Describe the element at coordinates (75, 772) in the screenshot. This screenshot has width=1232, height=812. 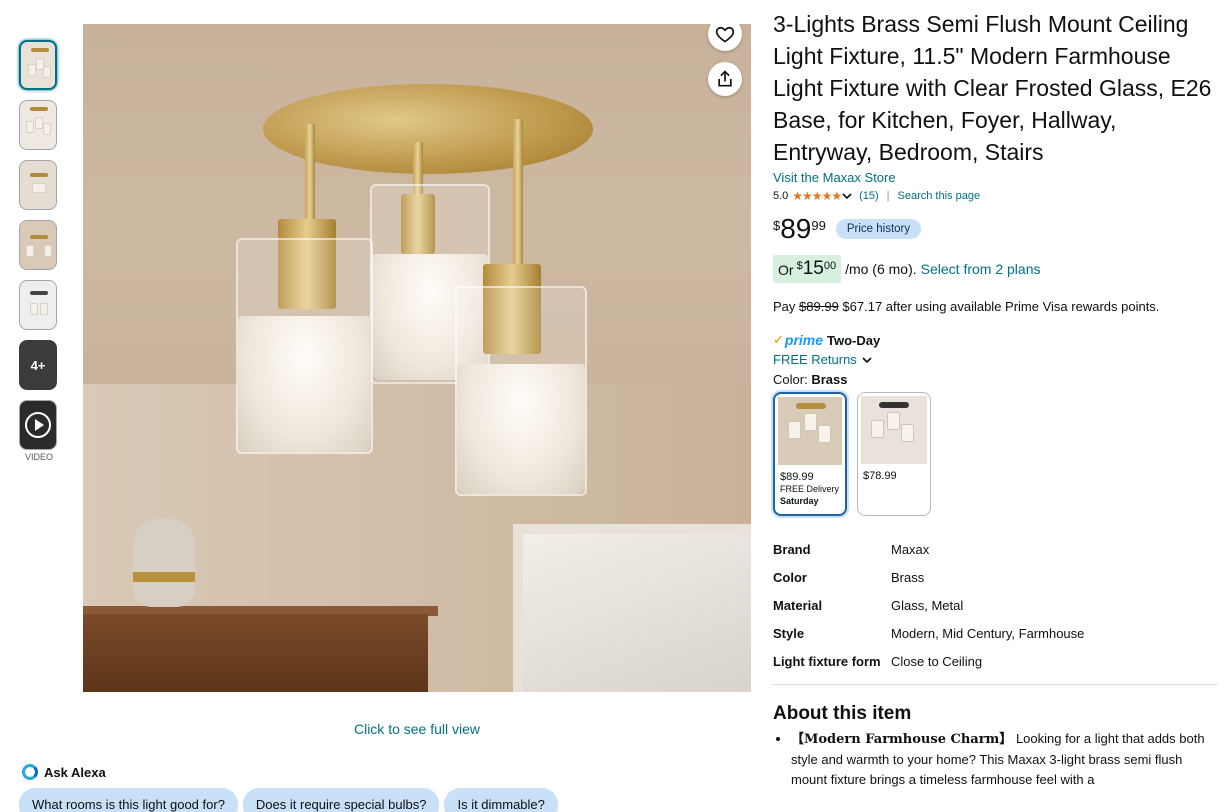
I see `ask-alexa-title: Ask Alexa` at that location.